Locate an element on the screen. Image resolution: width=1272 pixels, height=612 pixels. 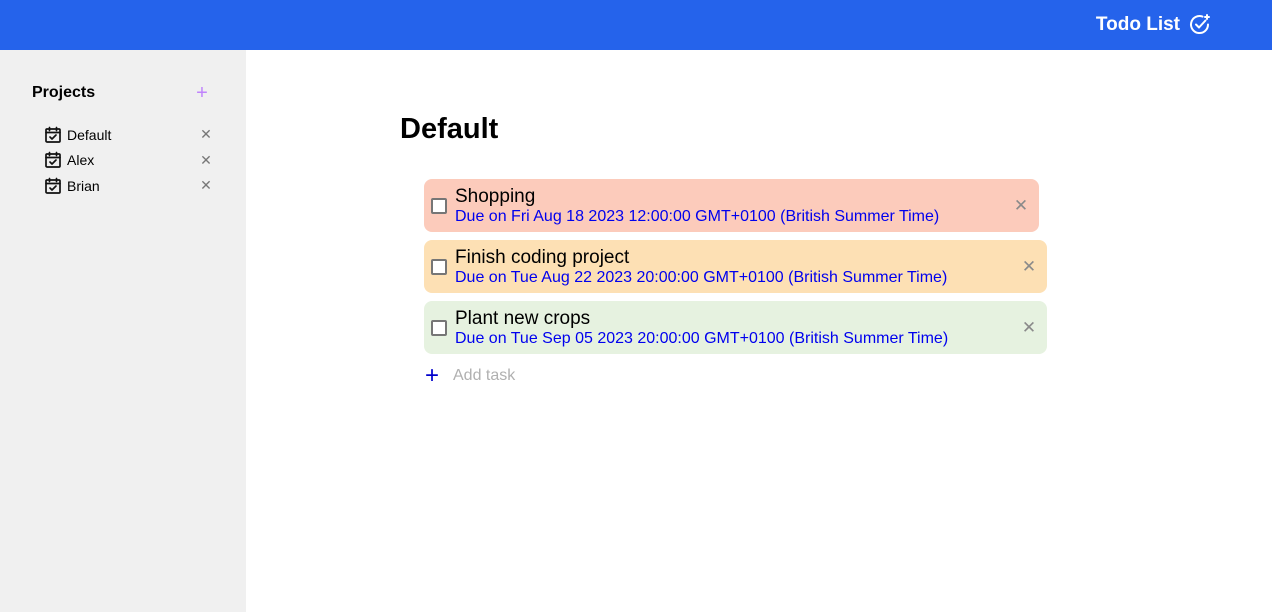
project-list: Default ✕ Alex ✕ Brian ✕ is located at coordinates (129, 160).